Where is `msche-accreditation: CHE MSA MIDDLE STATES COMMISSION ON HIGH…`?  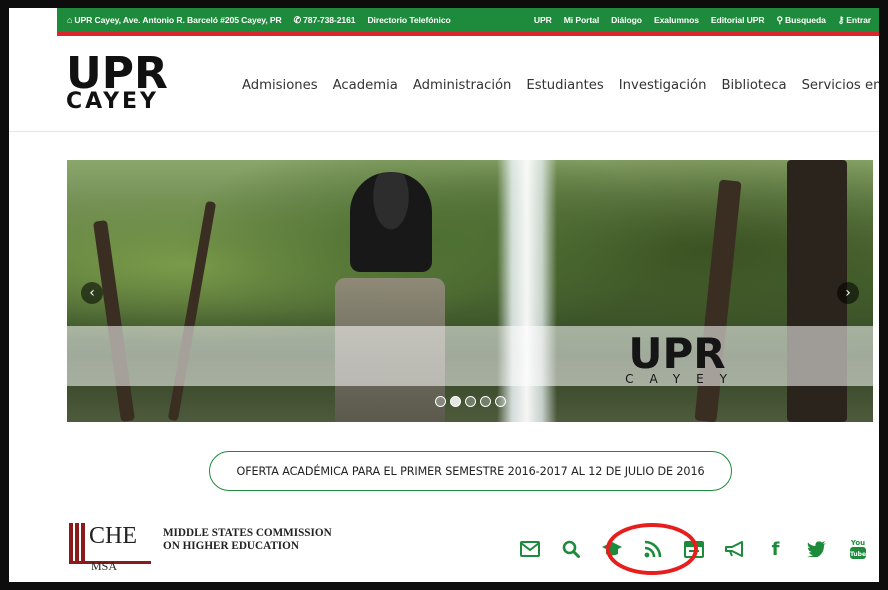 msche-accreditation: CHE MSA MIDDLE STATES COMMISSION ON HIGH… is located at coordinates (200, 548).